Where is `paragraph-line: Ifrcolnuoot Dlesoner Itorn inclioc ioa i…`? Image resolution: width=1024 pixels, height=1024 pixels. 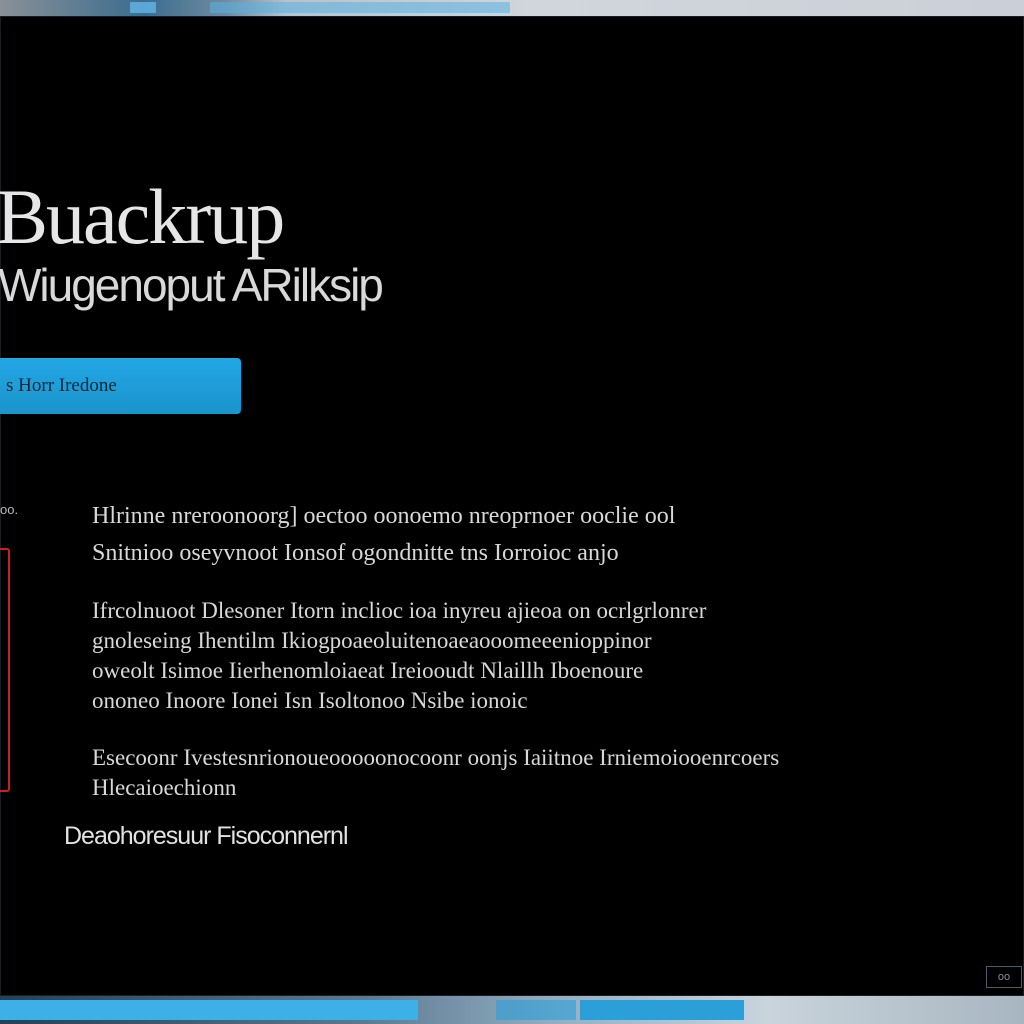 paragraph-line: Ifrcolnuoot Dlesoner Itorn inclioc ioa i… is located at coordinates (399, 610).